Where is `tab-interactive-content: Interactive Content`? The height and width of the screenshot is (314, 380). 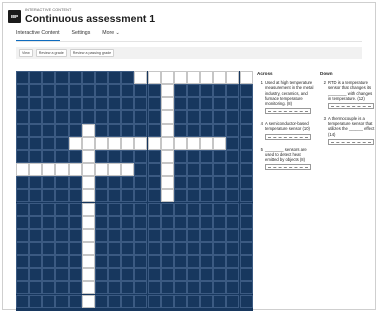 tab-interactive-content: Interactive Content is located at coordinates (38, 35).